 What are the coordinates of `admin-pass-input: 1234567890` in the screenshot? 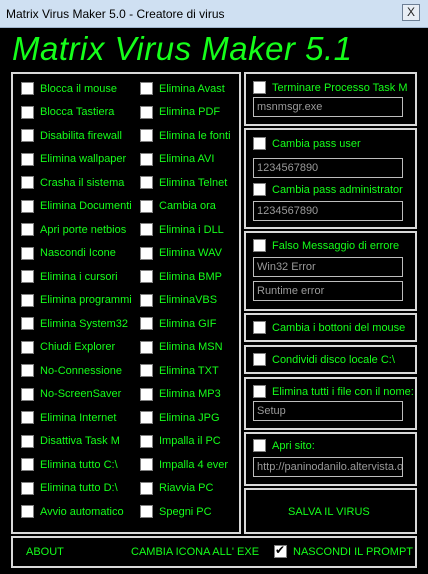 It's located at (328, 211).